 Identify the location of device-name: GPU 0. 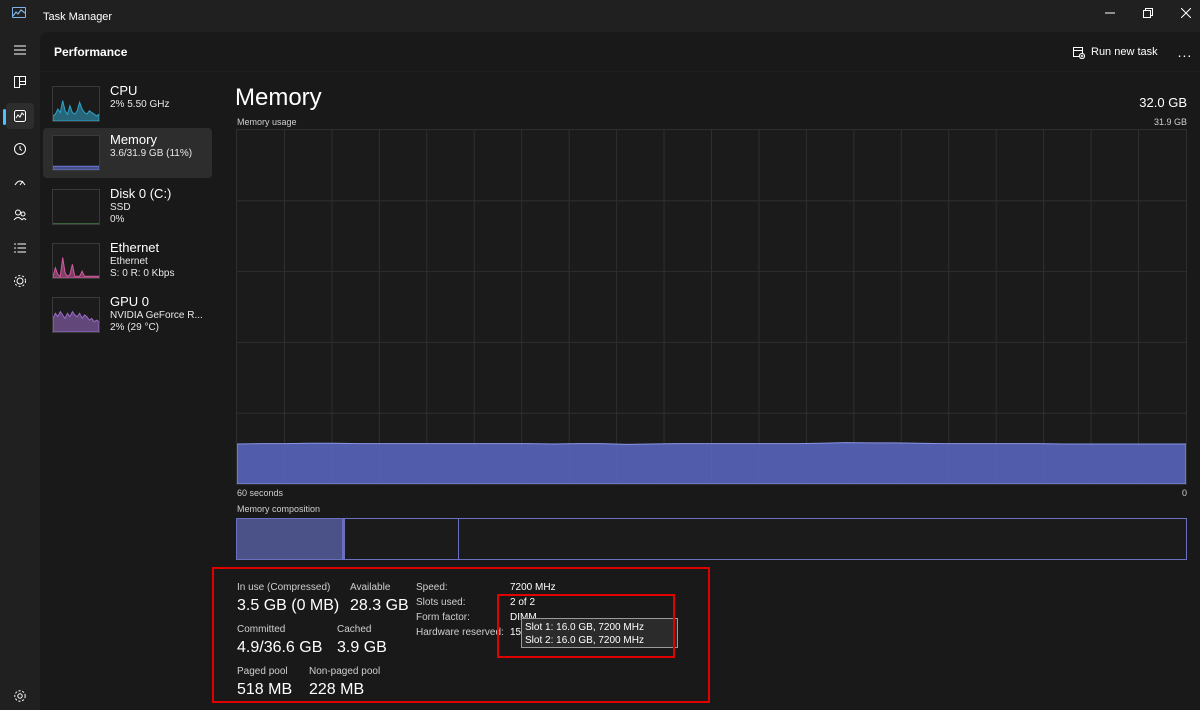
(130, 301).